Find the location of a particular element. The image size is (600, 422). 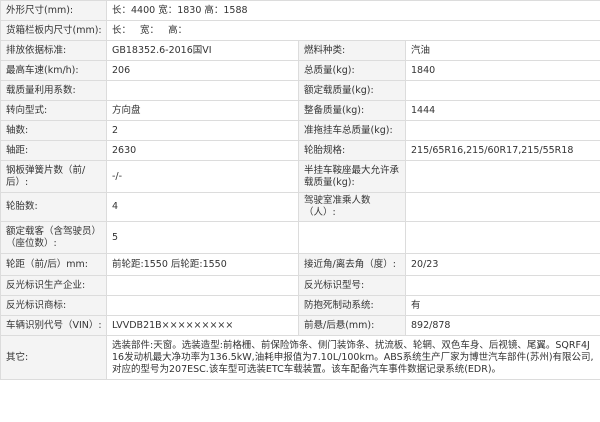

row-value: 5 is located at coordinates (202, 237).